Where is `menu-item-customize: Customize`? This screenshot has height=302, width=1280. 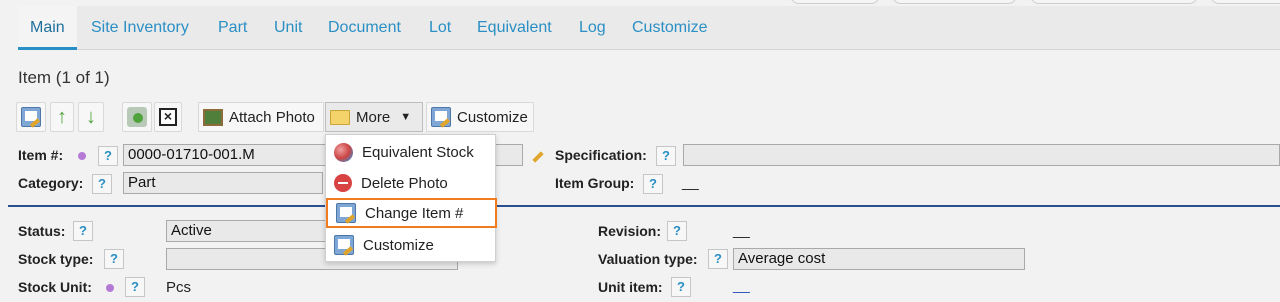
menu-item-customize: Customize is located at coordinates (411, 245).